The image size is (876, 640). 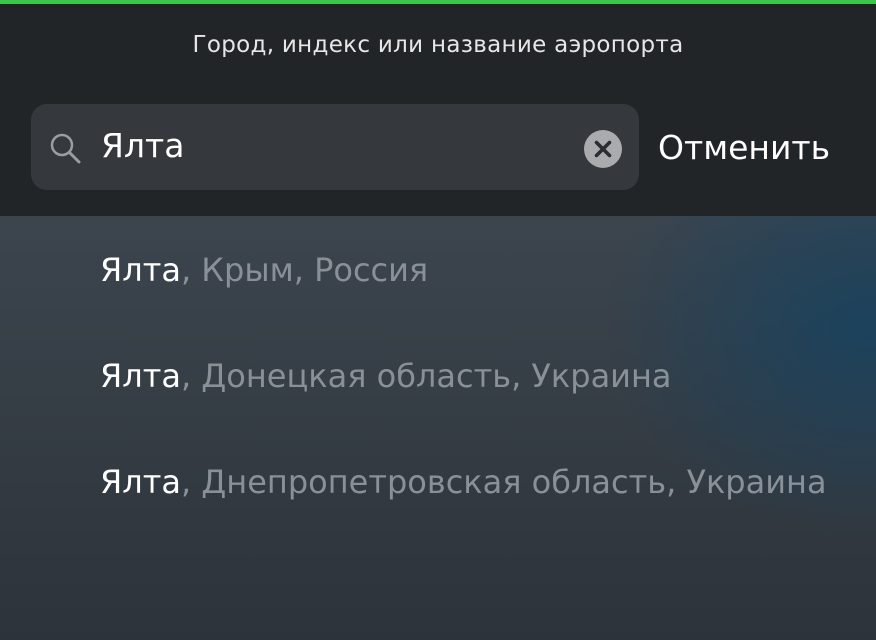 What do you see at coordinates (488, 270) in the screenshot?
I see `search-result-item: Ялта, Крым, Россия` at bounding box center [488, 270].